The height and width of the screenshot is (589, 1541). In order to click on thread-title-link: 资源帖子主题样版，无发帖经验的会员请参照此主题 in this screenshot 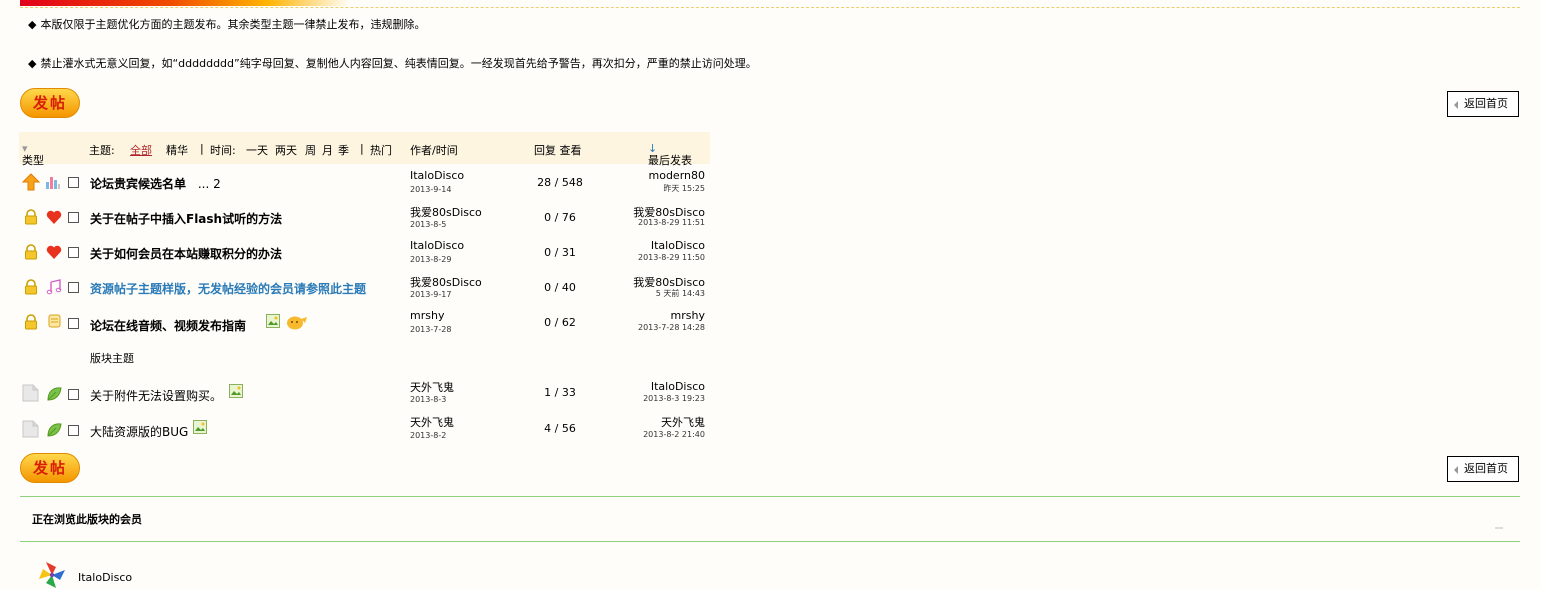, I will do `click(228, 289)`.